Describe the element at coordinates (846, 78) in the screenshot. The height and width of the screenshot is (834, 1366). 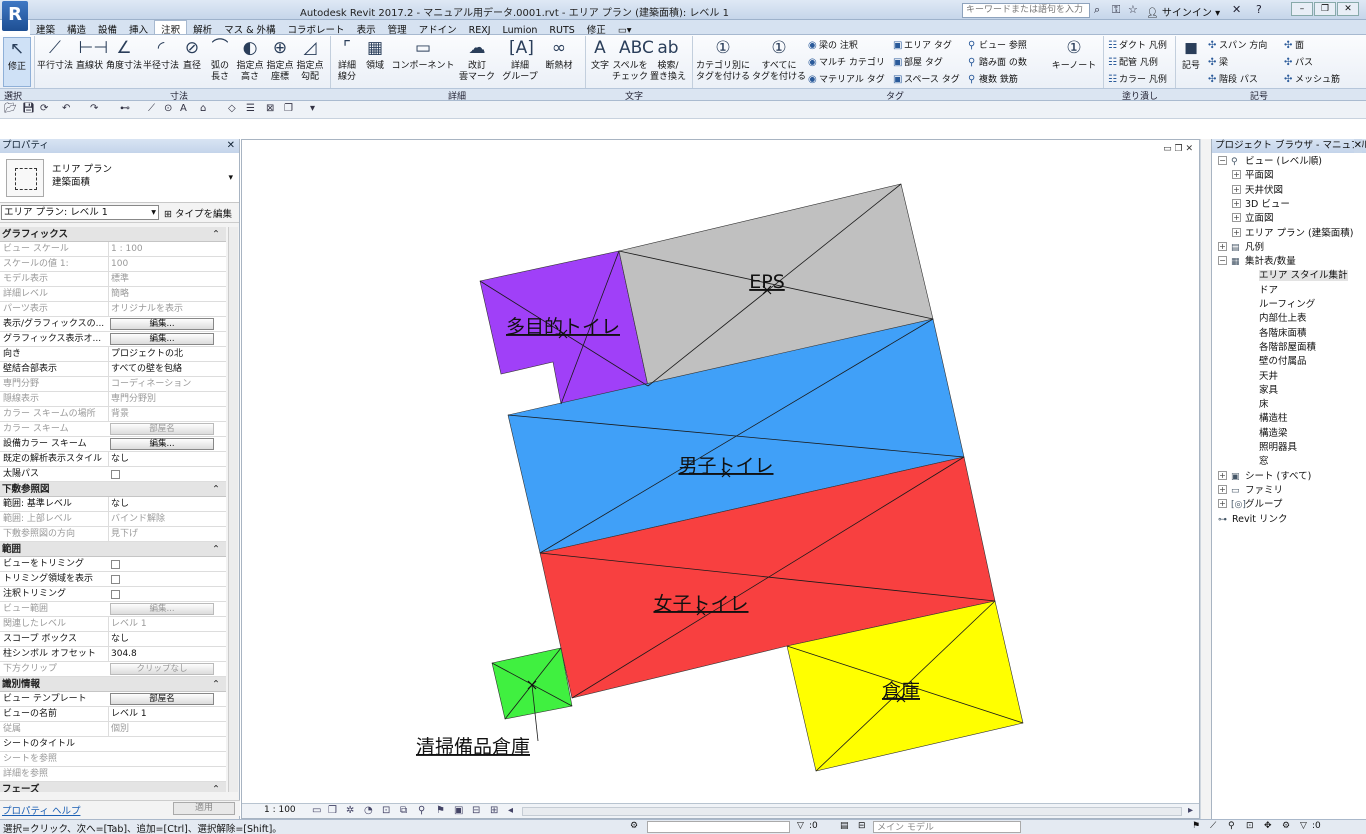
I see `tag-tool-button: ◉ マテリアル タグ` at that location.